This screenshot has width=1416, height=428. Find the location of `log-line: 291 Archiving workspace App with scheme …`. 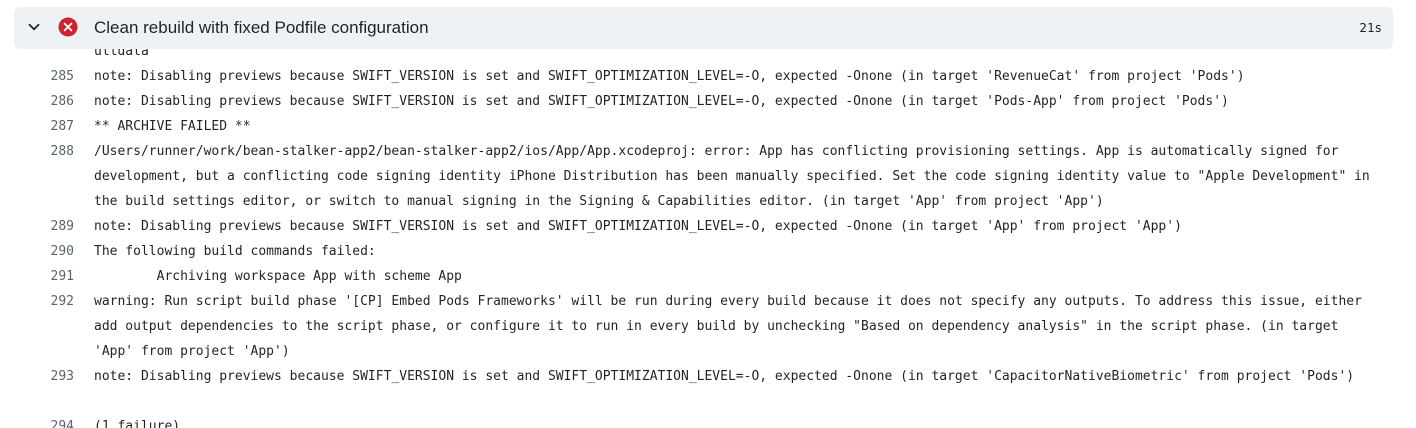

log-line: 291 Archiving workspace App with scheme … is located at coordinates (708, 276).